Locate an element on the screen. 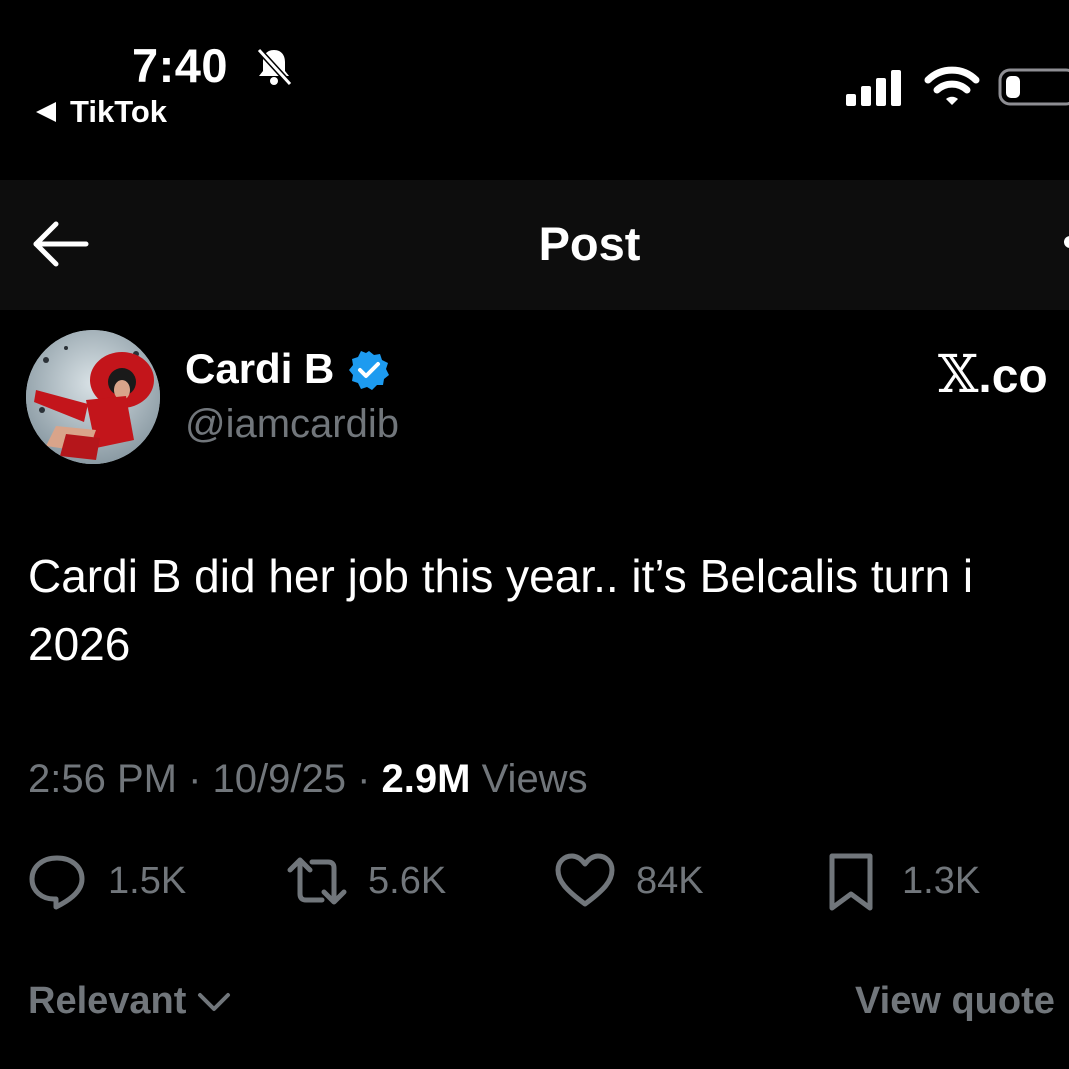  nav-header: Post is located at coordinates (534, 245).